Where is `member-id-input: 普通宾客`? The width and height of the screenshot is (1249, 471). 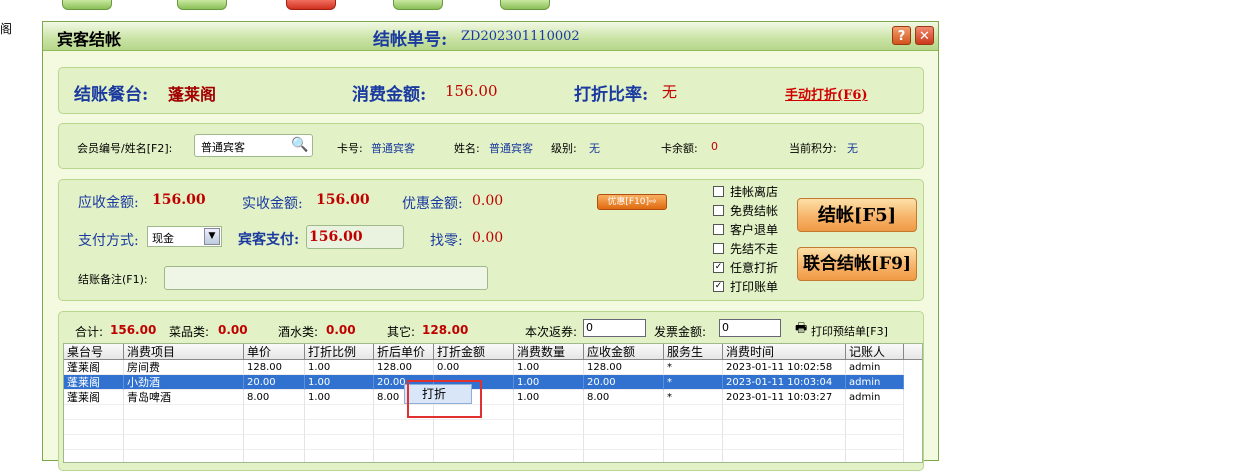 member-id-input: 普通宾客 is located at coordinates (223, 147).